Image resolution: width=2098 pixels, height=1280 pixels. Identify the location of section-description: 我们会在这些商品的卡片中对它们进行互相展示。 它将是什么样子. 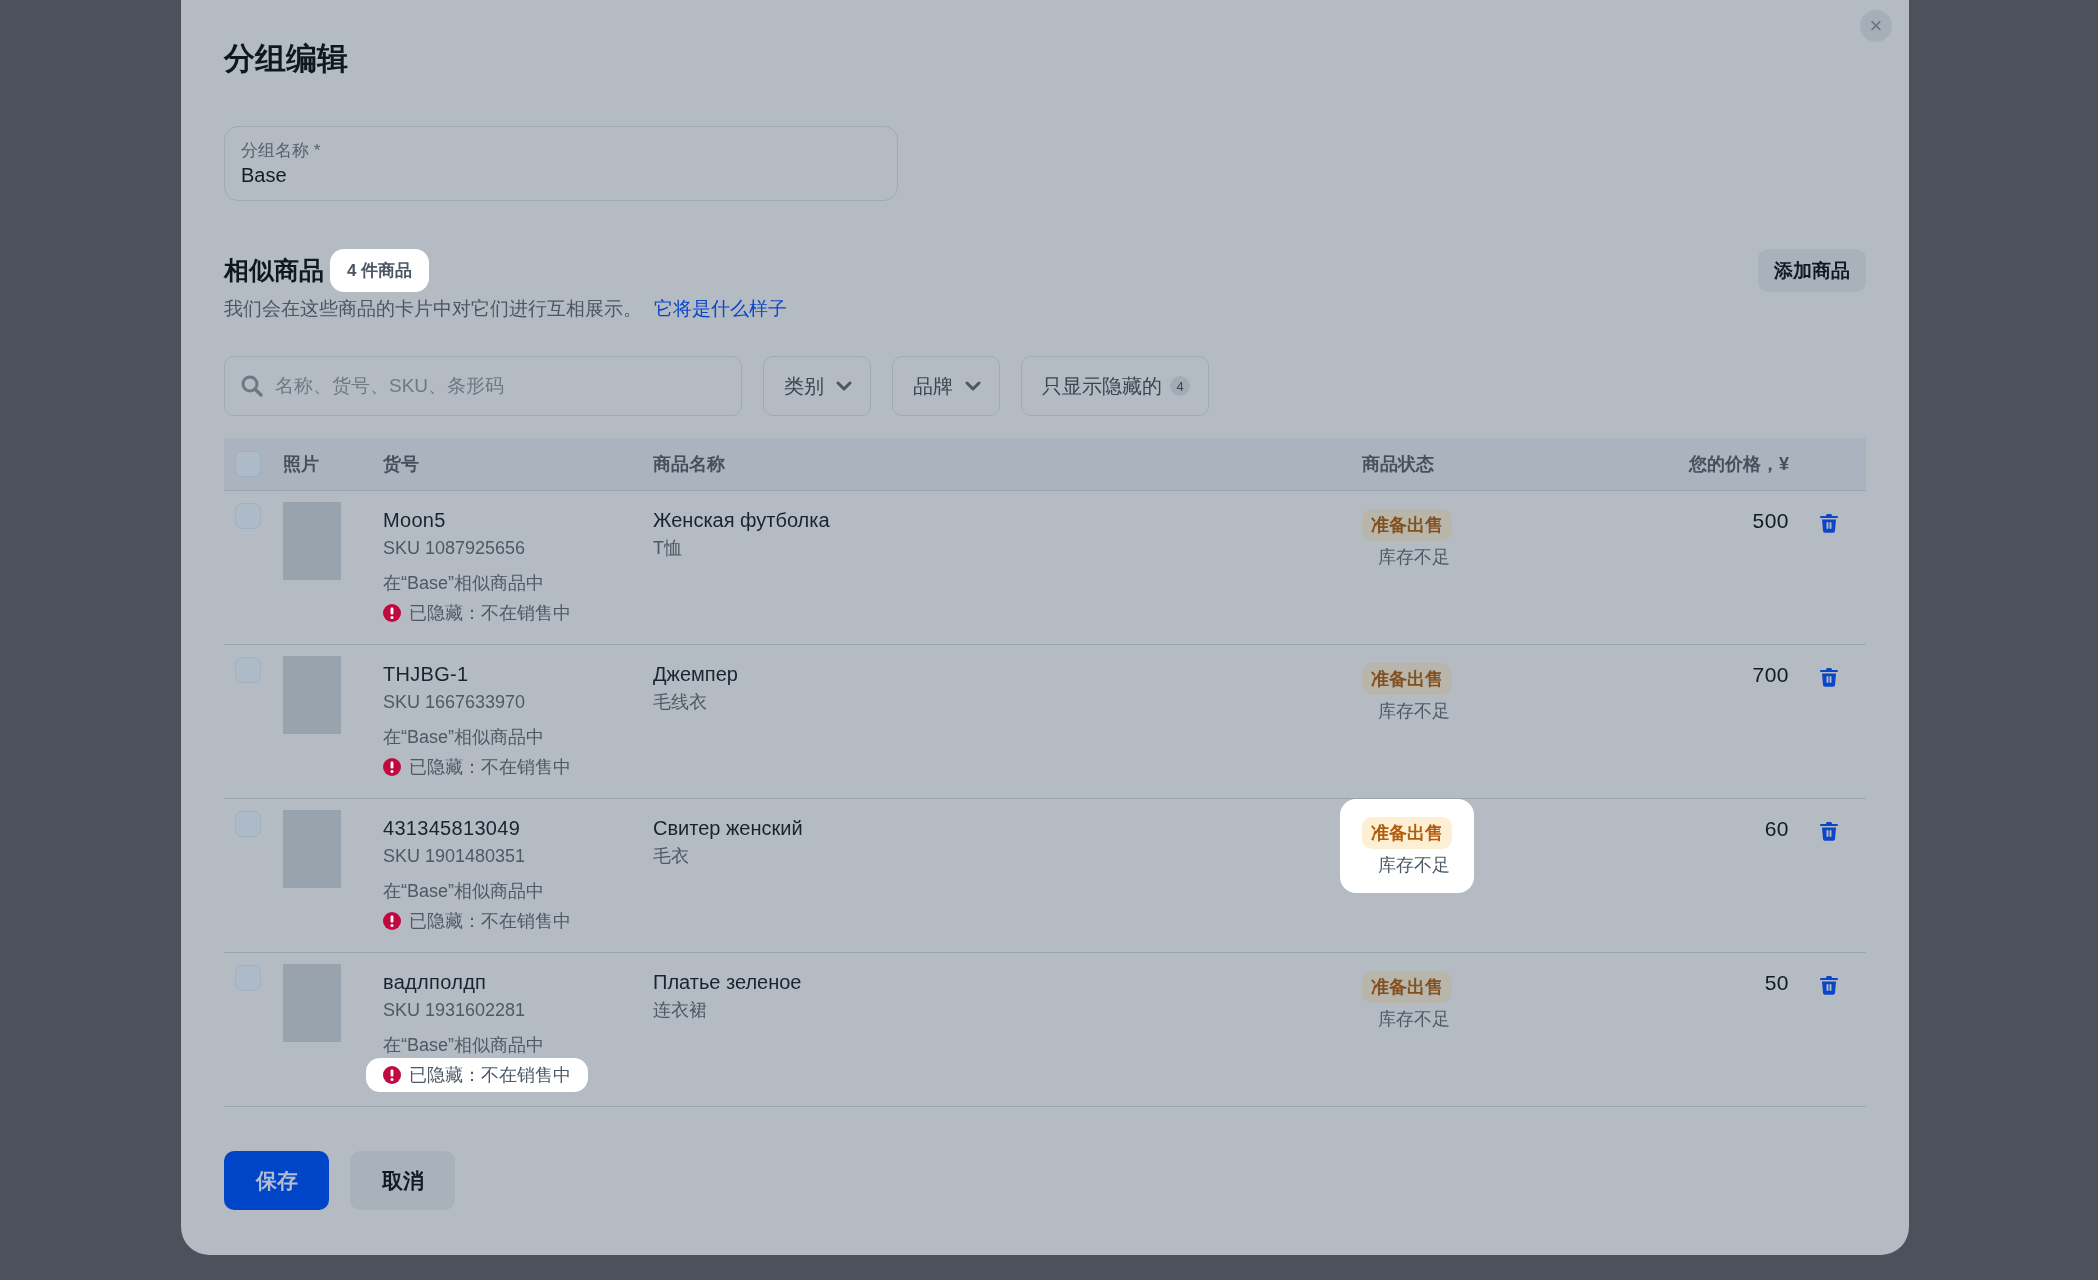
(505, 309).